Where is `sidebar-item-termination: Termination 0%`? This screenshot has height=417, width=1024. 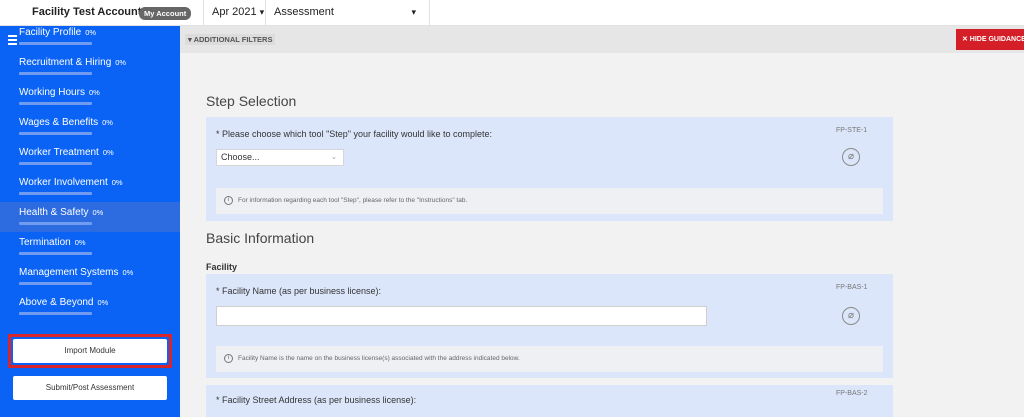 sidebar-item-termination: Termination 0% is located at coordinates (90, 247).